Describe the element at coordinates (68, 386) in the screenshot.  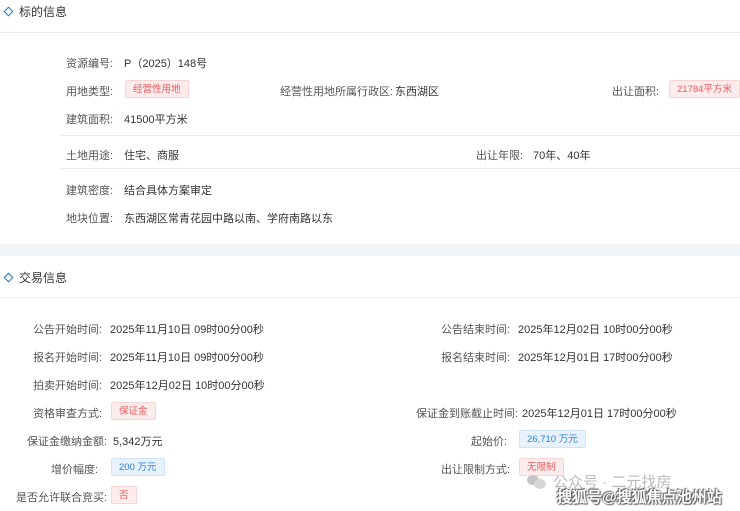
I see `label-auction-start: 拍卖开始时间:` at that location.